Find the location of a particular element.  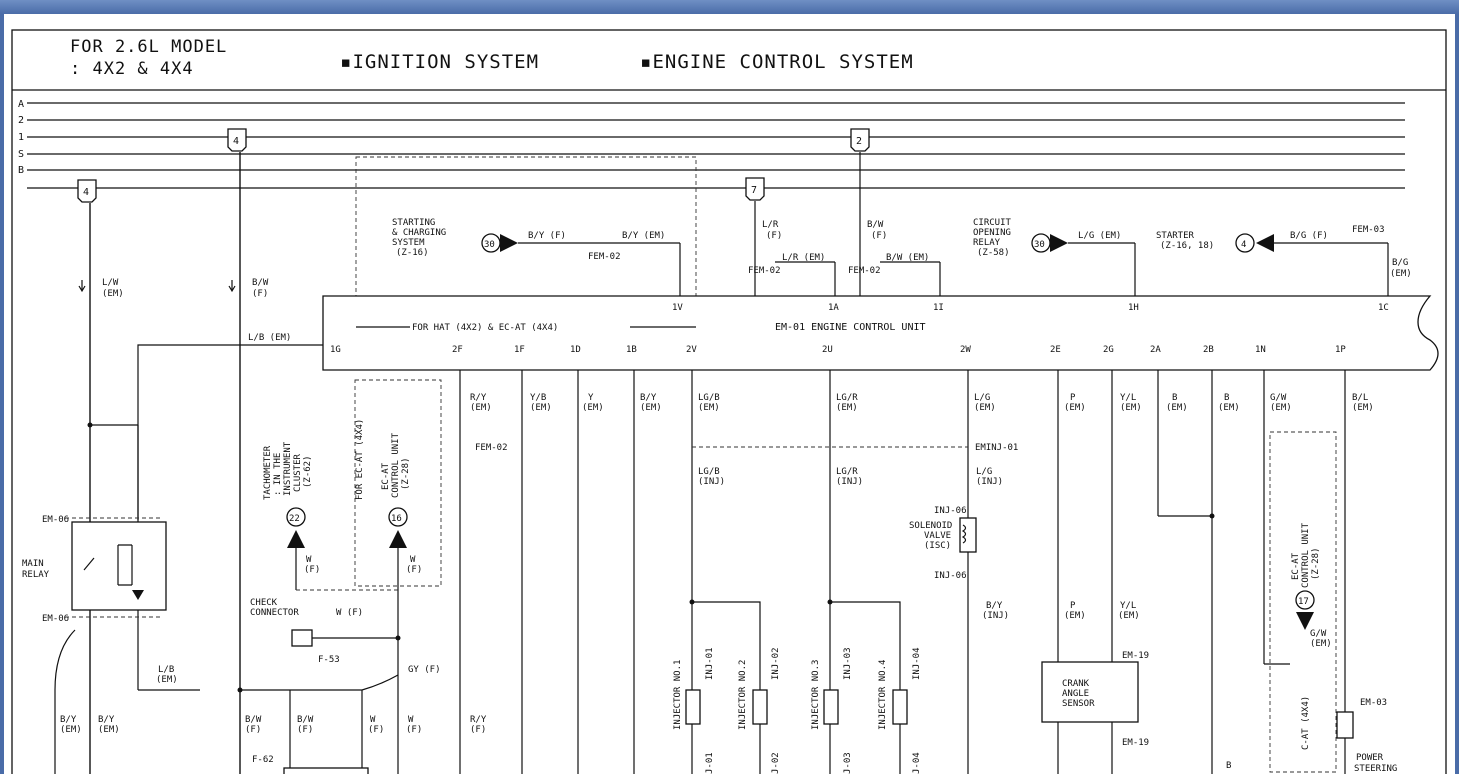

solenoid-label-2: VALVE is located at coordinates (937, 536).